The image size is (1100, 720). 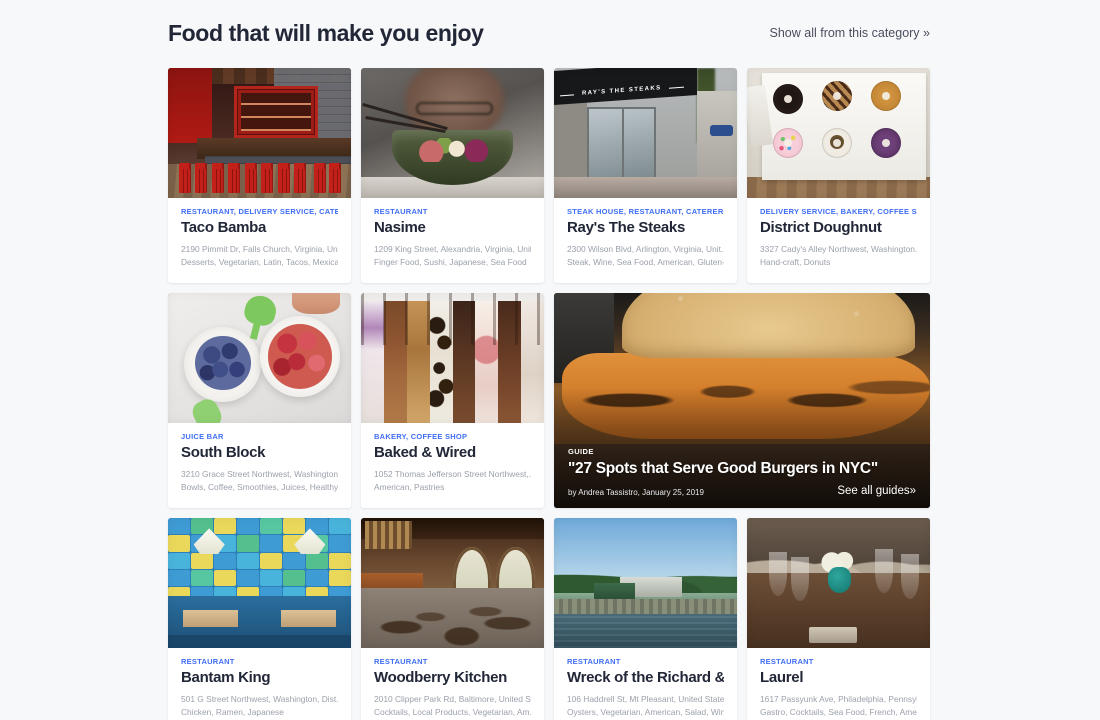 What do you see at coordinates (636, 492) in the screenshot?
I see `guide-byline: by Andrea Tassistro, January 25, 2019` at bounding box center [636, 492].